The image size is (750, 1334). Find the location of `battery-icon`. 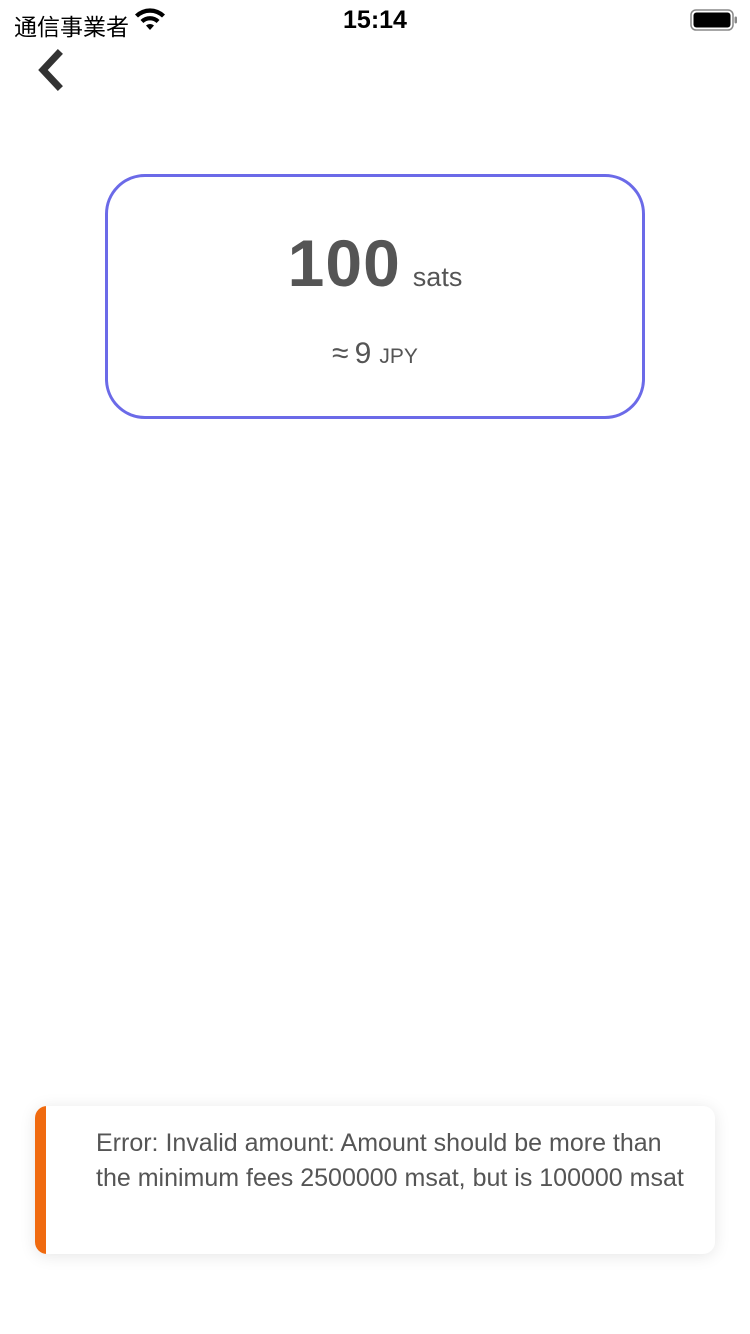

battery-icon is located at coordinates (713, 20).